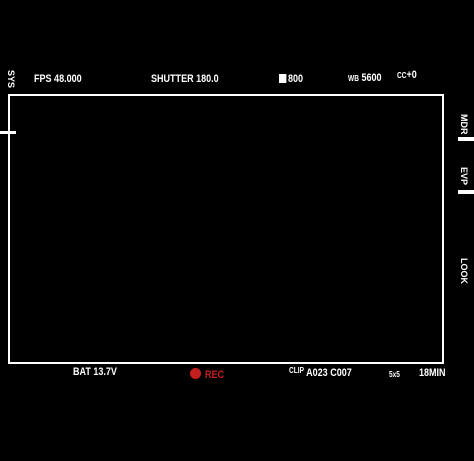 The image size is (474, 461). I want to click on mdr-marker, so click(466, 139).